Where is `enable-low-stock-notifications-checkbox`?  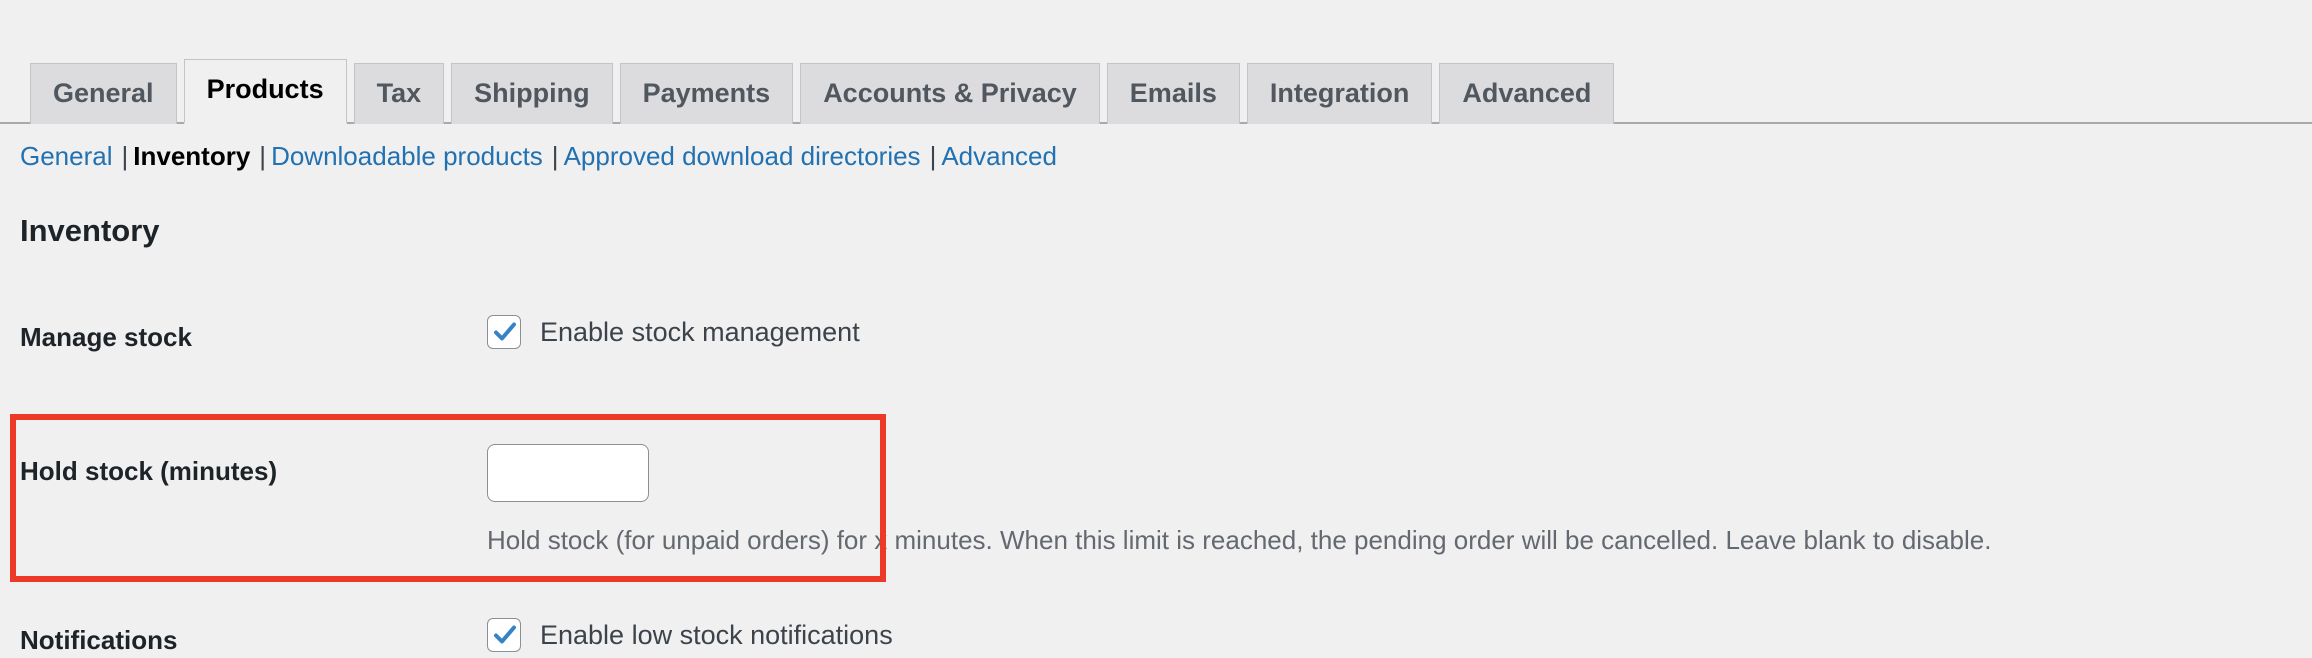
enable-low-stock-notifications-checkbox is located at coordinates (504, 635).